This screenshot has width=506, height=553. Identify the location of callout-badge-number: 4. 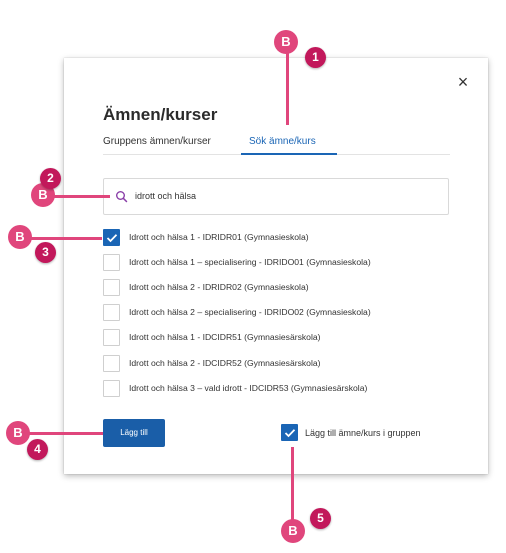
(37, 449).